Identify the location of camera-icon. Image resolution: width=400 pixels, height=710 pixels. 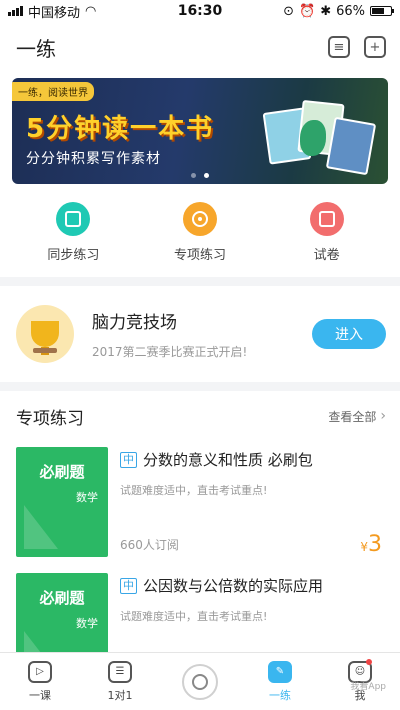
(200, 681).